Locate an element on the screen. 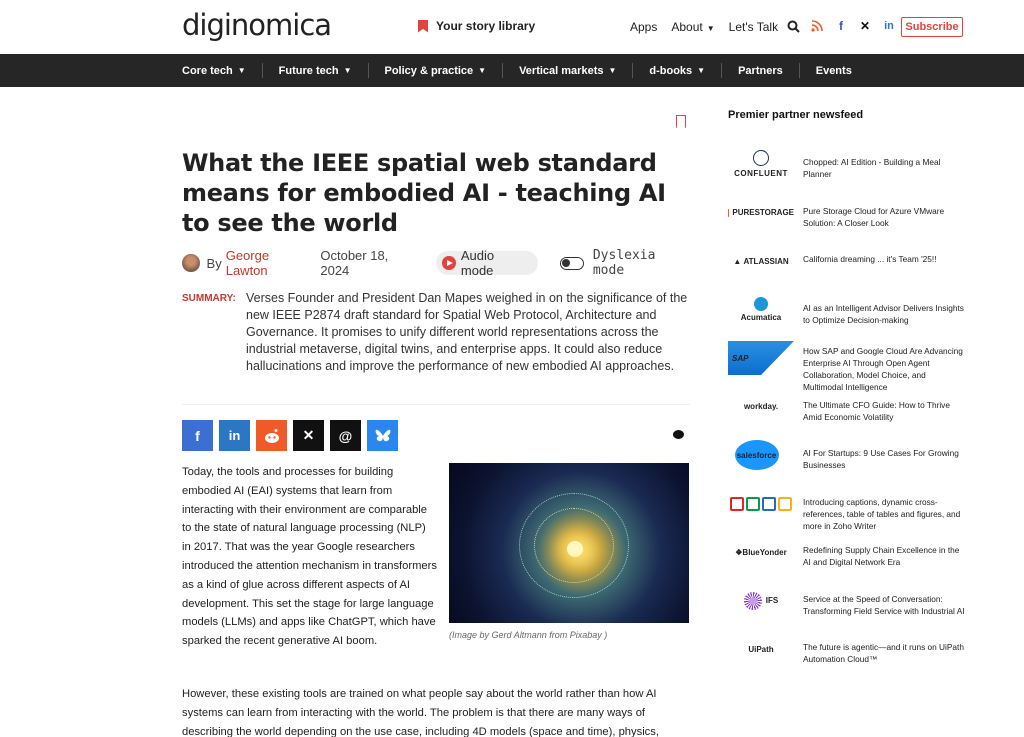 The width and height of the screenshot is (1024, 737). blueyonder-logo: ❖ BlueYonder is located at coordinates (761, 552).